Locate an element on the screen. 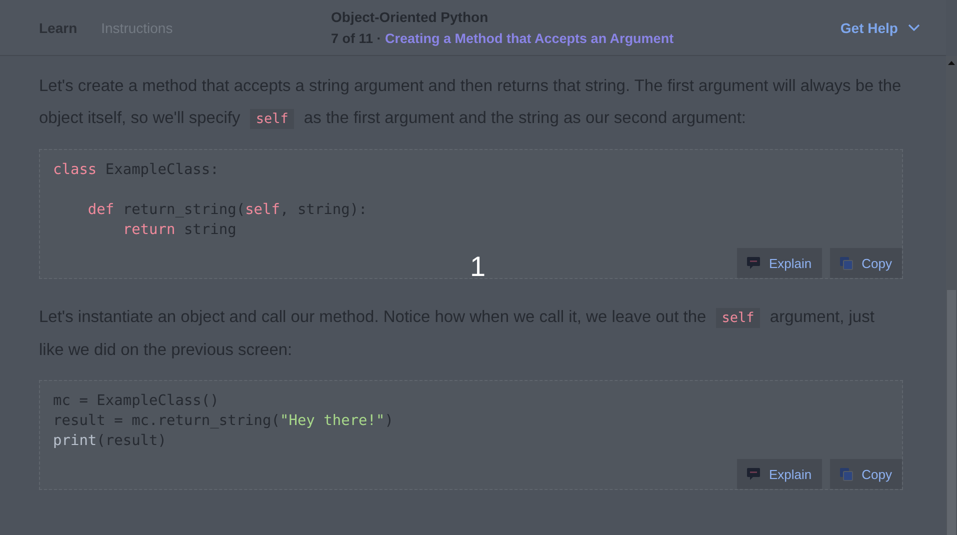 The height and width of the screenshot is (535, 957). chevron-down-icon is located at coordinates (914, 28).